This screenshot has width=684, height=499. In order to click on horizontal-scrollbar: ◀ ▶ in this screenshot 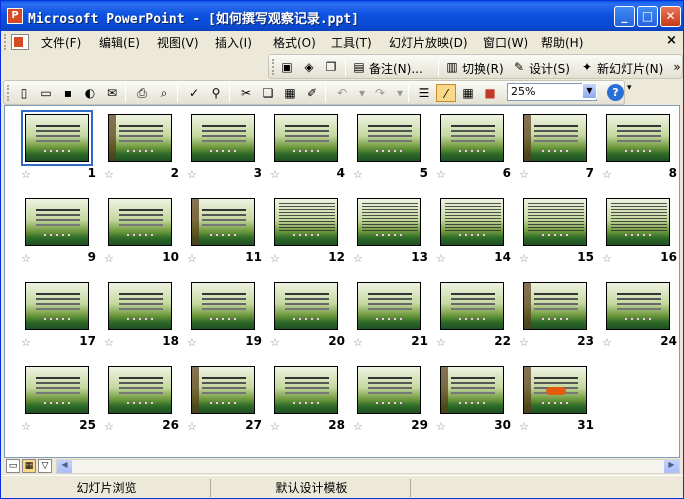, I will do `click(368, 466)`.